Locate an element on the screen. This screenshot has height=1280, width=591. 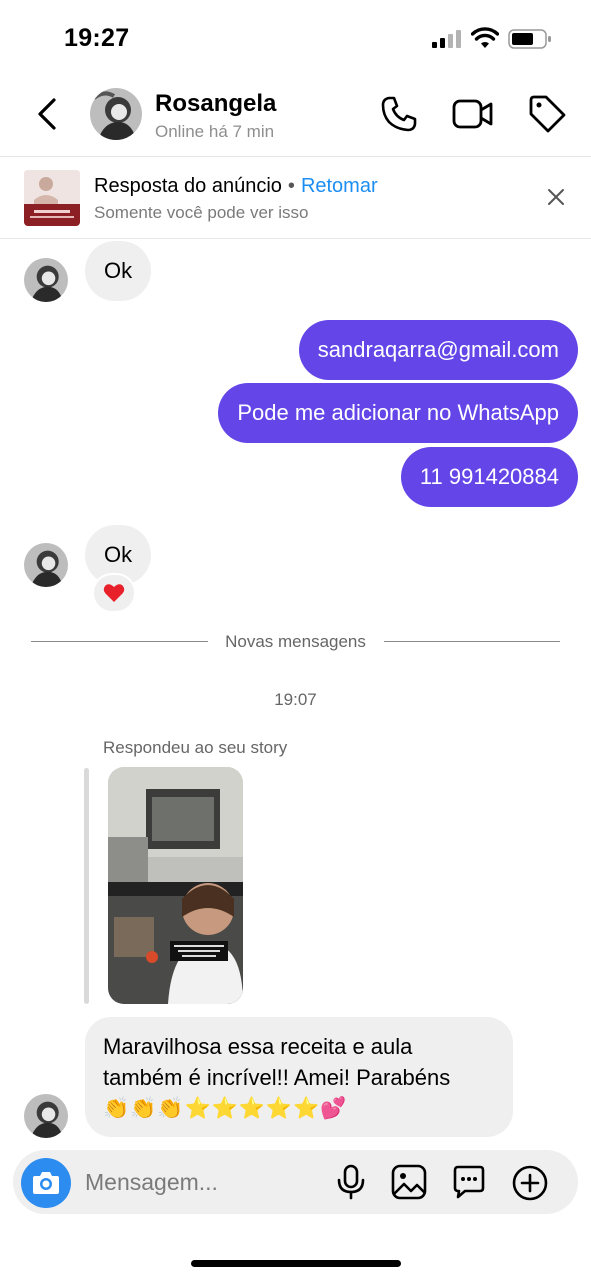
close-icon is located at coordinates (556, 197).